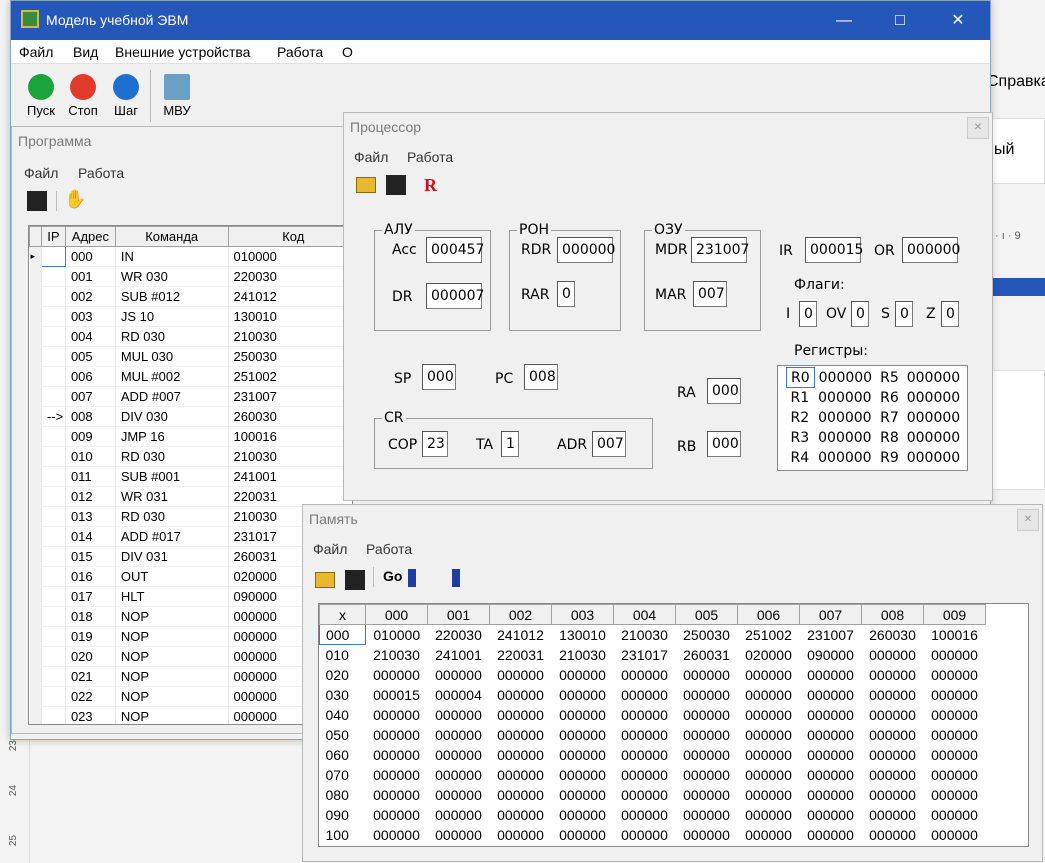 The height and width of the screenshot is (863, 1045). What do you see at coordinates (1028, 520) in the screenshot?
I see `memory-close-icon: ✕` at bounding box center [1028, 520].